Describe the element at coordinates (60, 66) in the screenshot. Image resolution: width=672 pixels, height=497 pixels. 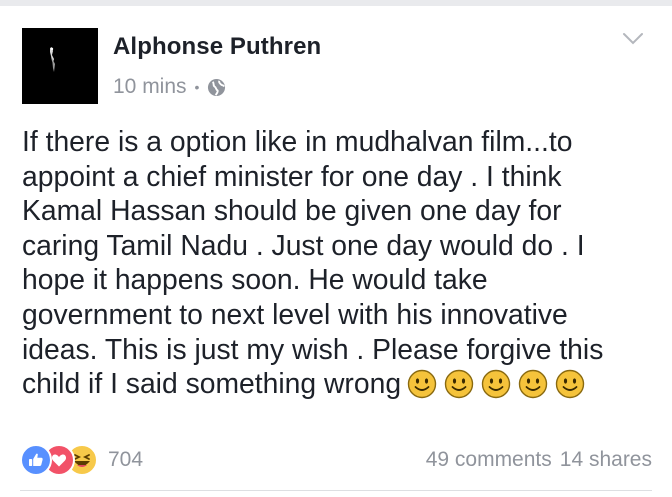
I see `avatar` at that location.